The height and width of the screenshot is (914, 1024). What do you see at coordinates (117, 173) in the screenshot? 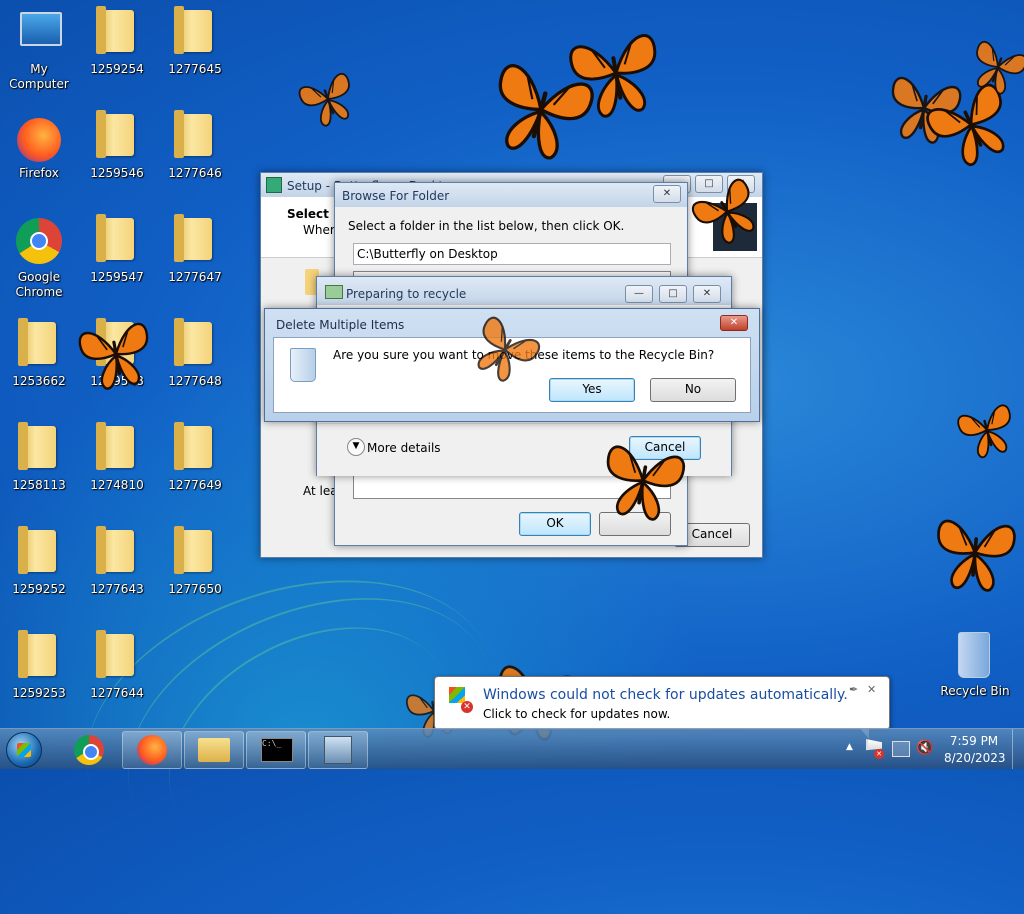
I see `desktop-icon-label: 1259546` at bounding box center [117, 173].